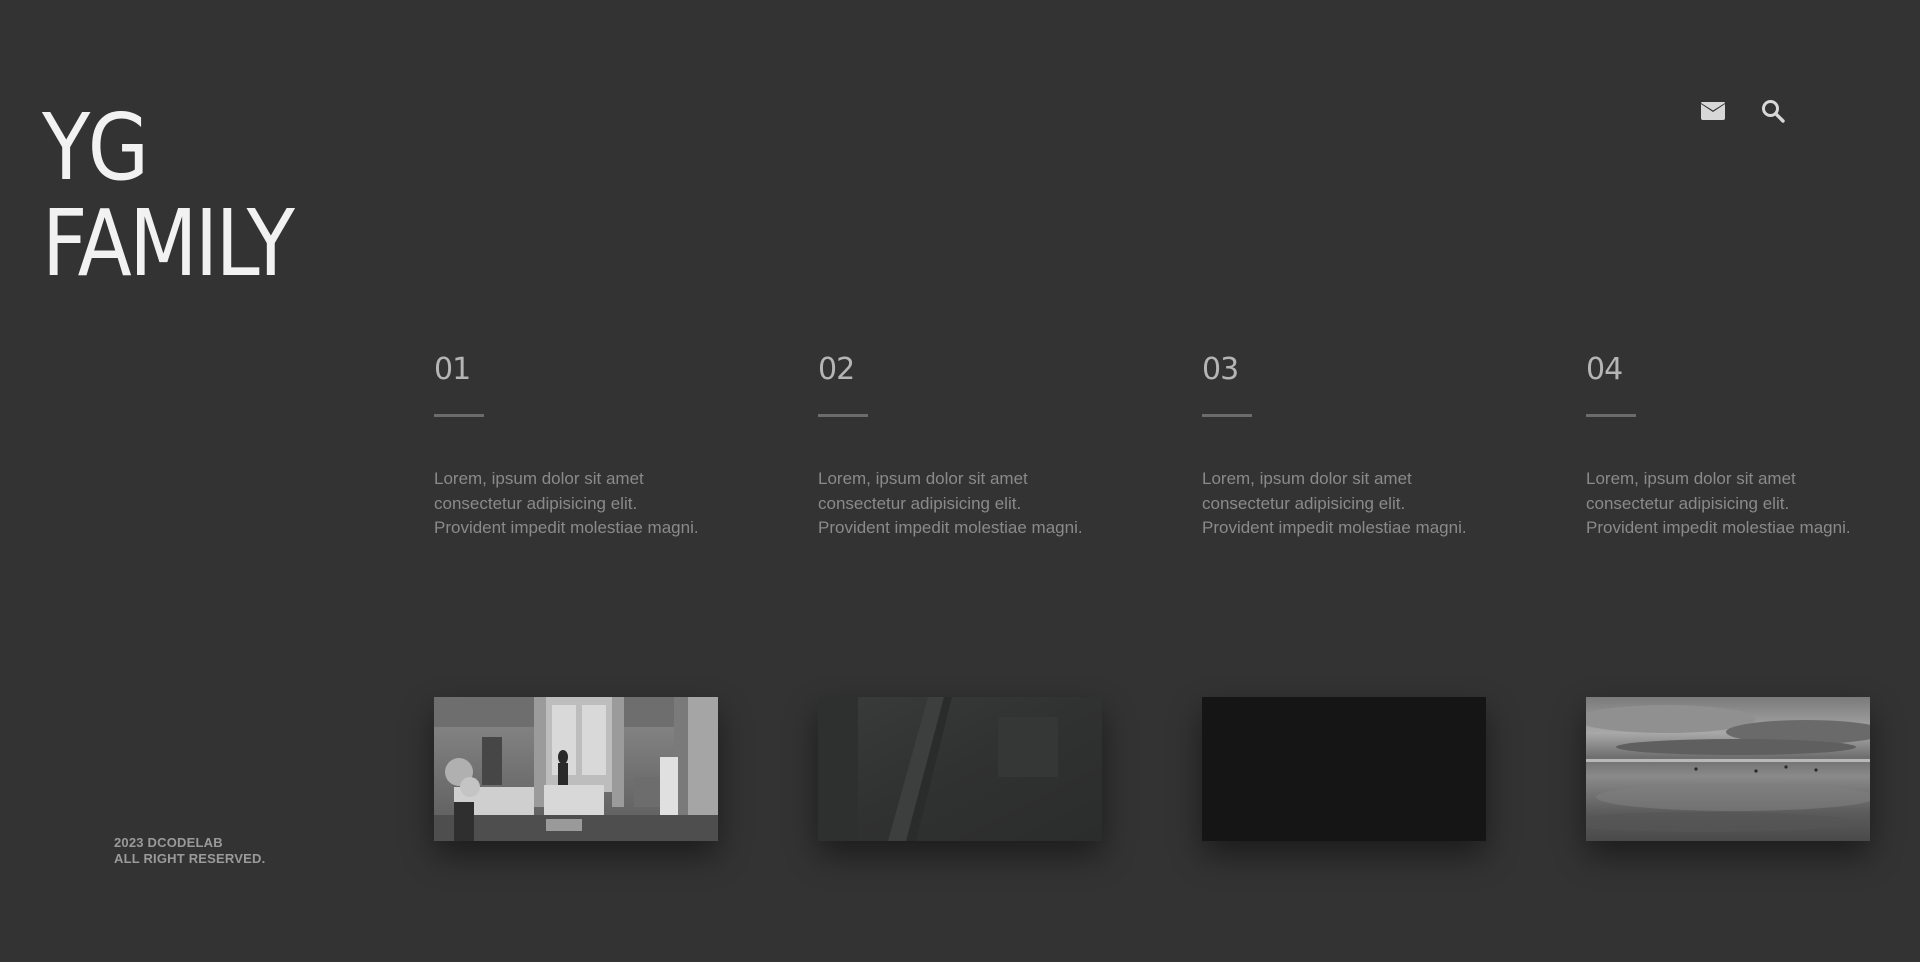  I want to click on card-number: 01, so click(452, 369).